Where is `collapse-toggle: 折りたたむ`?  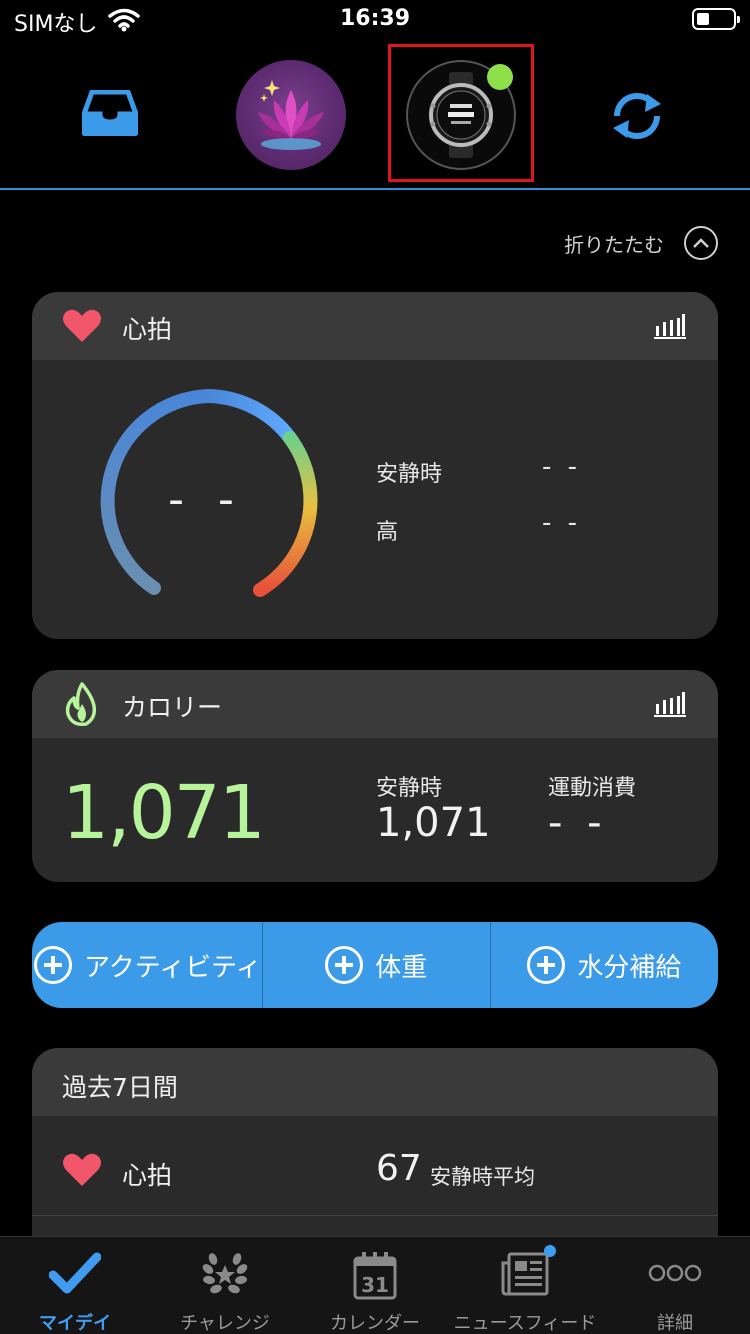 collapse-toggle: 折りたたむ is located at coordinates (641, 243).